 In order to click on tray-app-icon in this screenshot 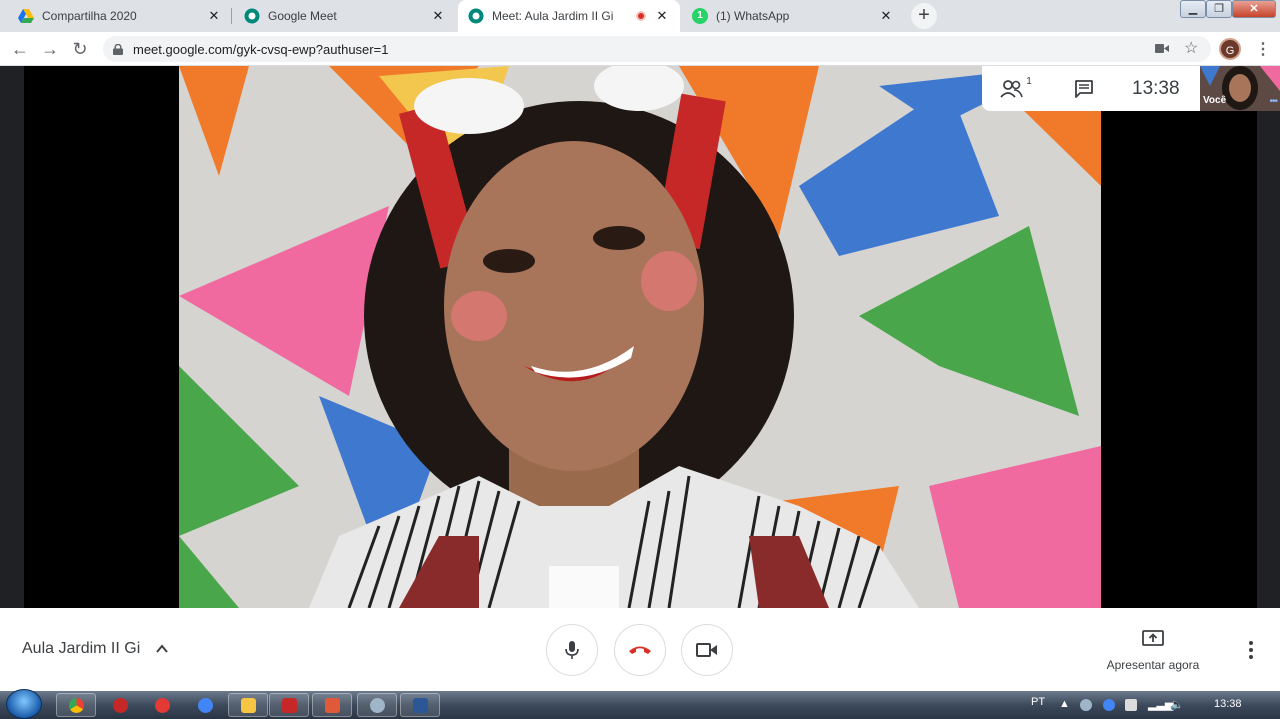, I will do `click(1086, 705)`.